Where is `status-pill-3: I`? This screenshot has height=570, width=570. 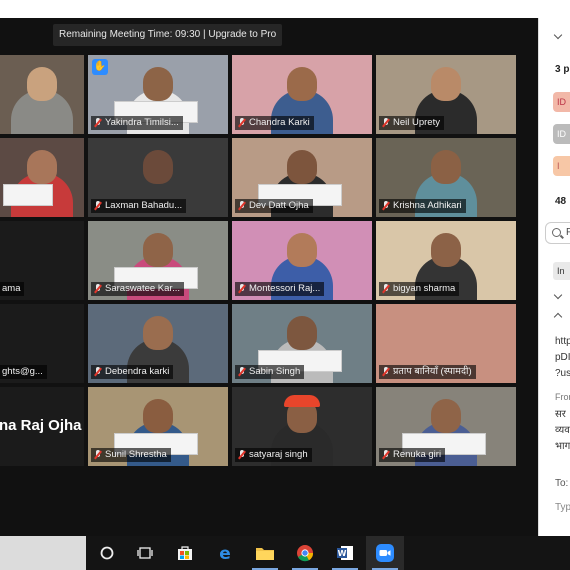
status-pill-3: I is located at coordinates (561, 166).